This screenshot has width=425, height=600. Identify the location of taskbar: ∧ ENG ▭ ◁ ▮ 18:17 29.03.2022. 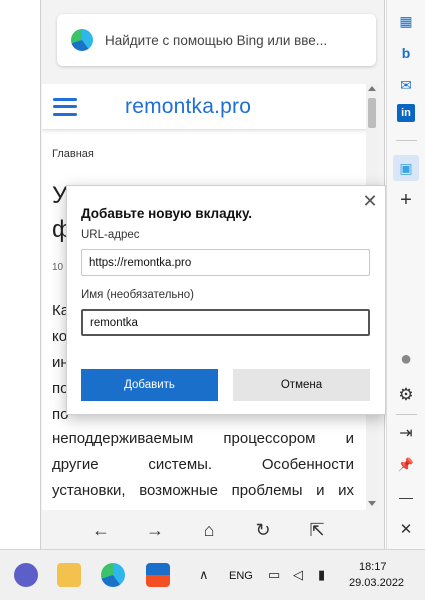
(212, 574).